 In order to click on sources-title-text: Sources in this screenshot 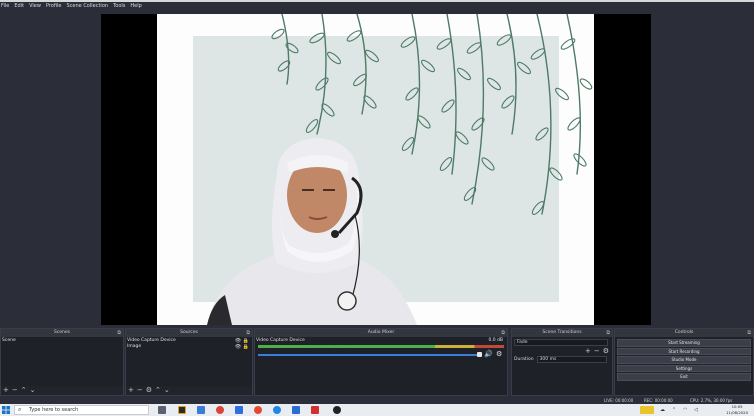, I will do `click(189, 332)`.